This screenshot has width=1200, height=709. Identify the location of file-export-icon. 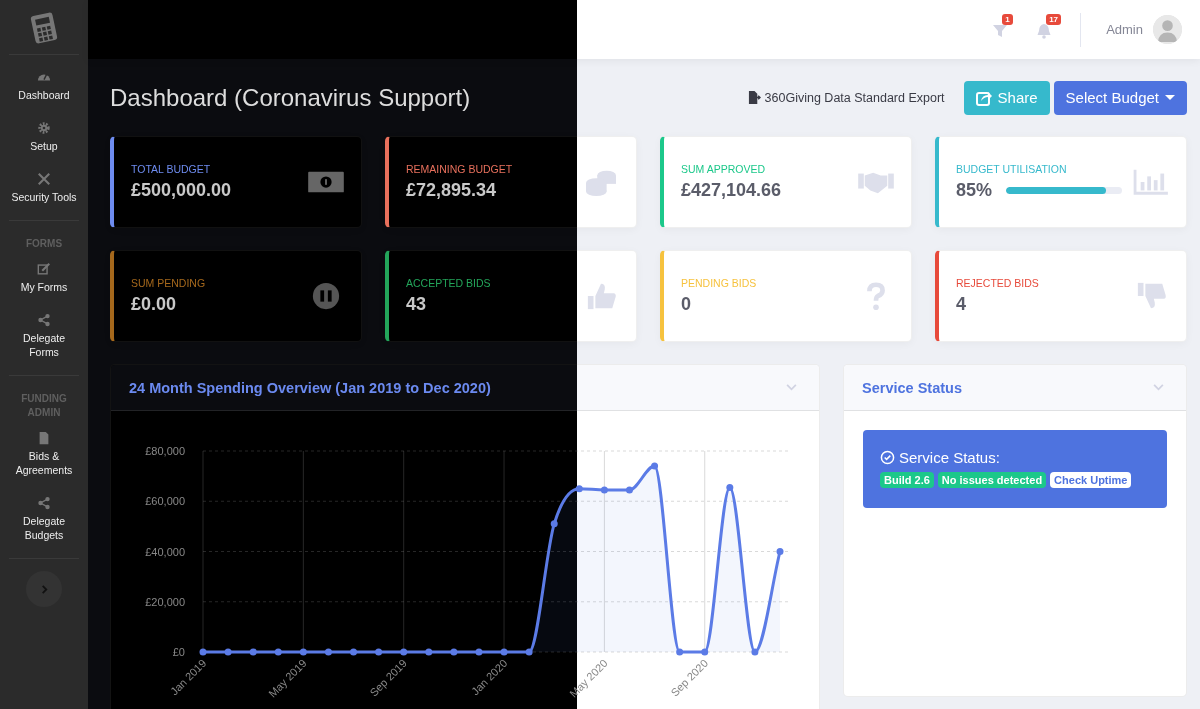
(754, 97).